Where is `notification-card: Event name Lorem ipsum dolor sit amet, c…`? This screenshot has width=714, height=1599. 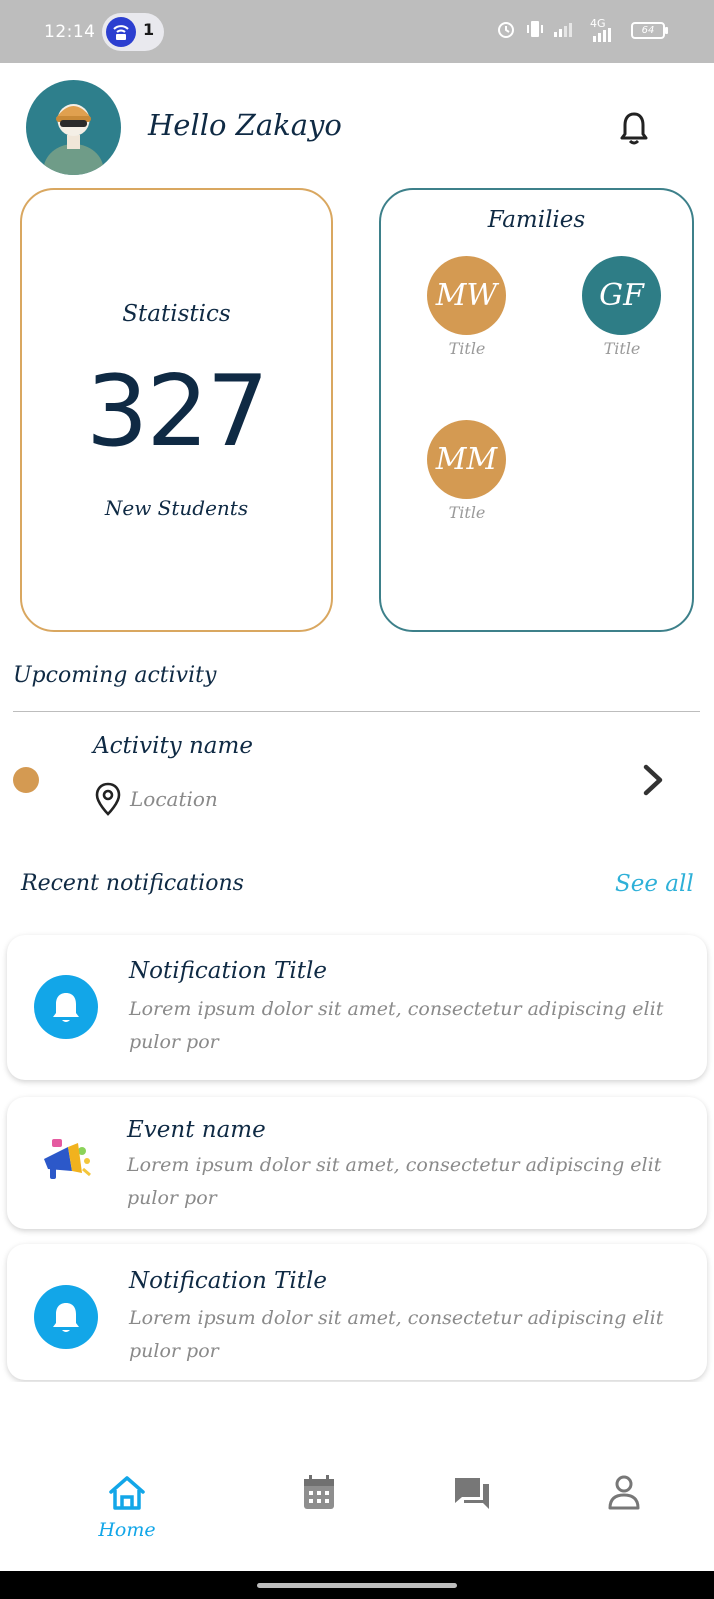 notification-card: Event name Lorem ipsum dolor sit amet, c… is located at coordinates (357, 1163).